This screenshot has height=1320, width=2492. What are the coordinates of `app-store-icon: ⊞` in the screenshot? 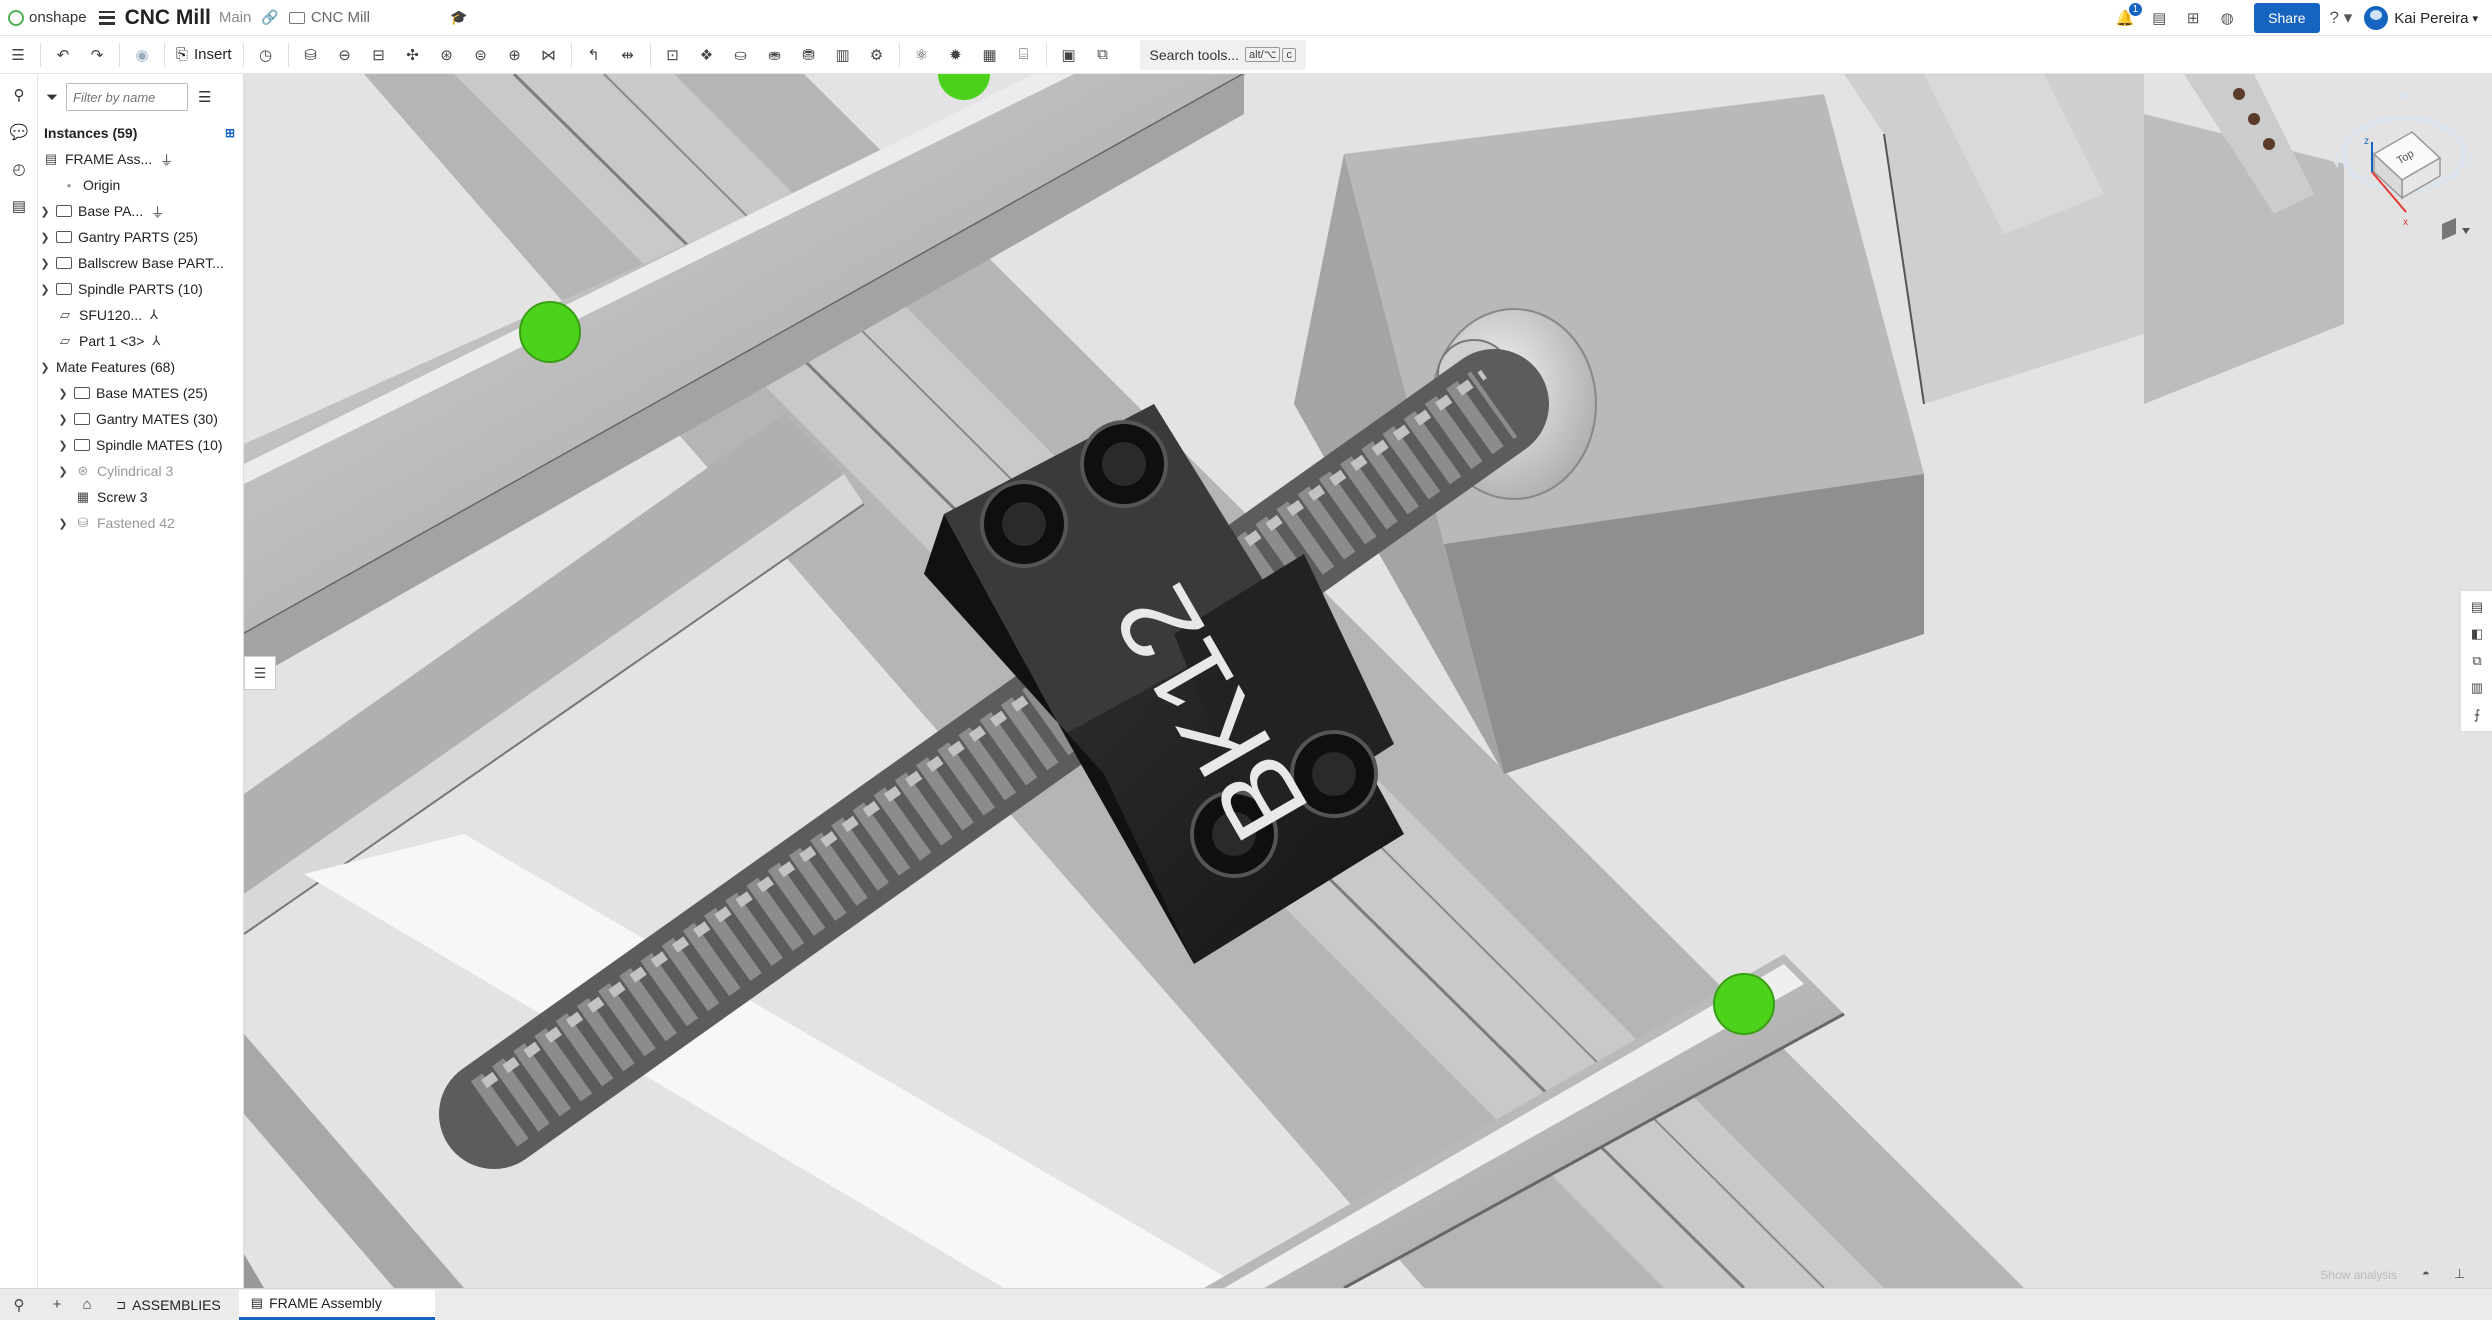 It's located at (2193, 18).